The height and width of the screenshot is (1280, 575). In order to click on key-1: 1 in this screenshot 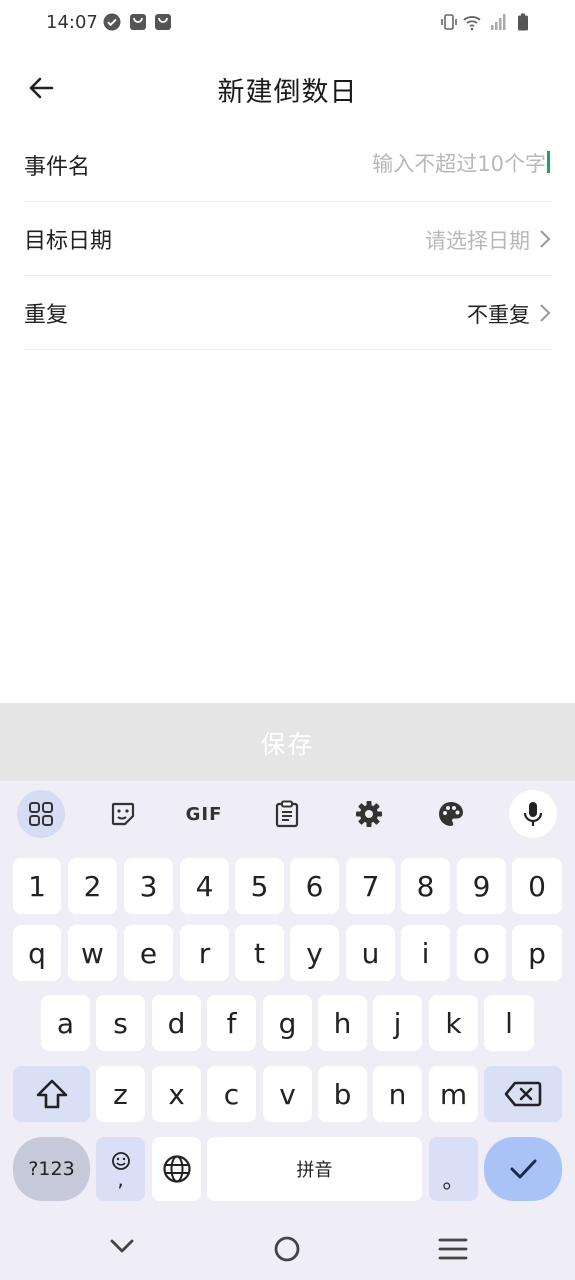, I will do `click(37, 886)`.